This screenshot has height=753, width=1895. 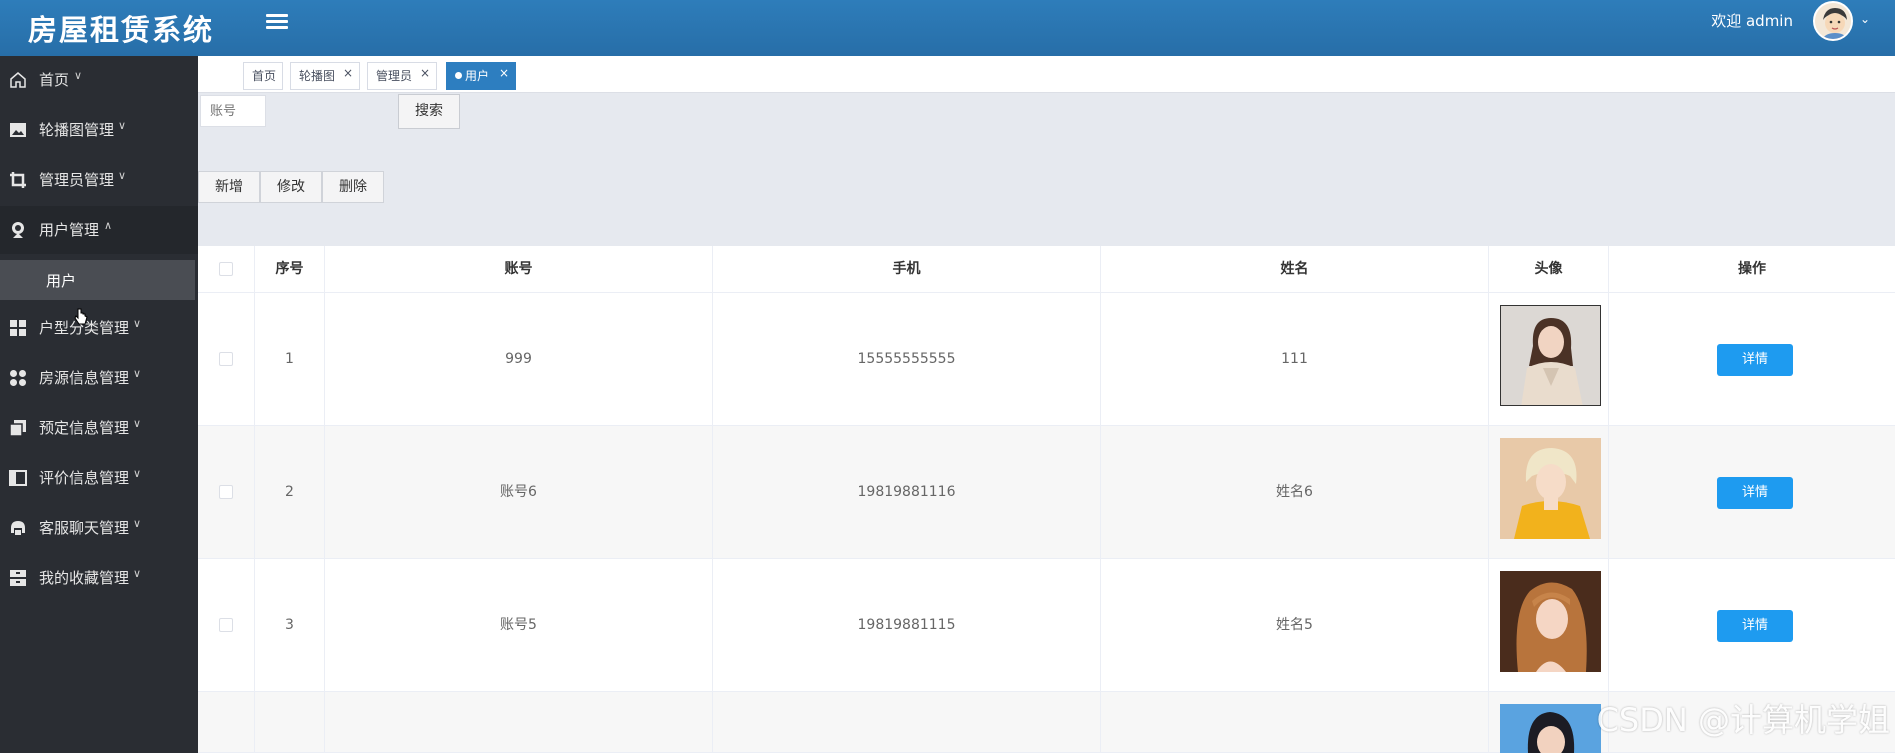 I want to click on tab-label: 用户, so click(x=477, y=76).